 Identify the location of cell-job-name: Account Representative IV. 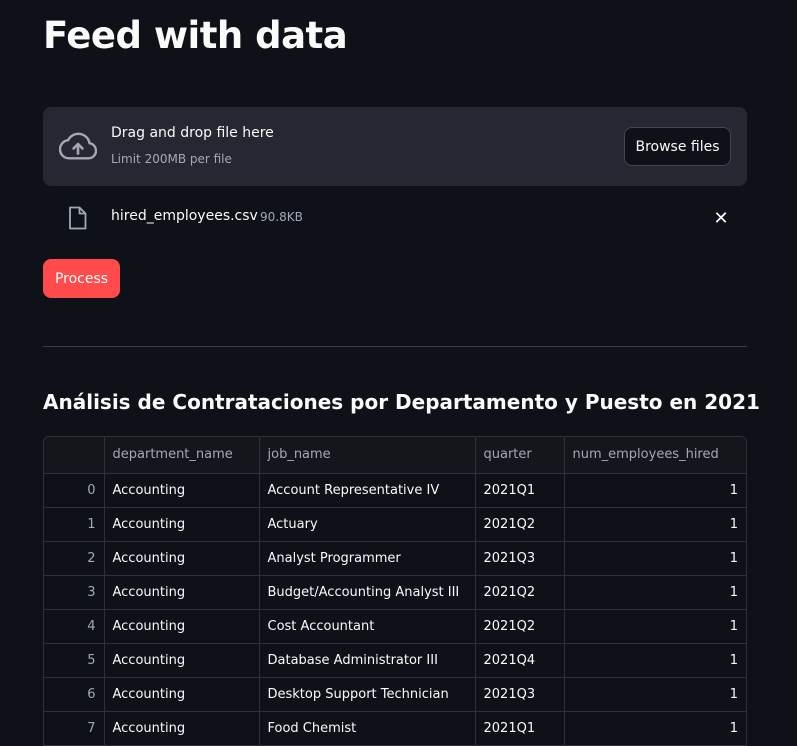
(367, 490).